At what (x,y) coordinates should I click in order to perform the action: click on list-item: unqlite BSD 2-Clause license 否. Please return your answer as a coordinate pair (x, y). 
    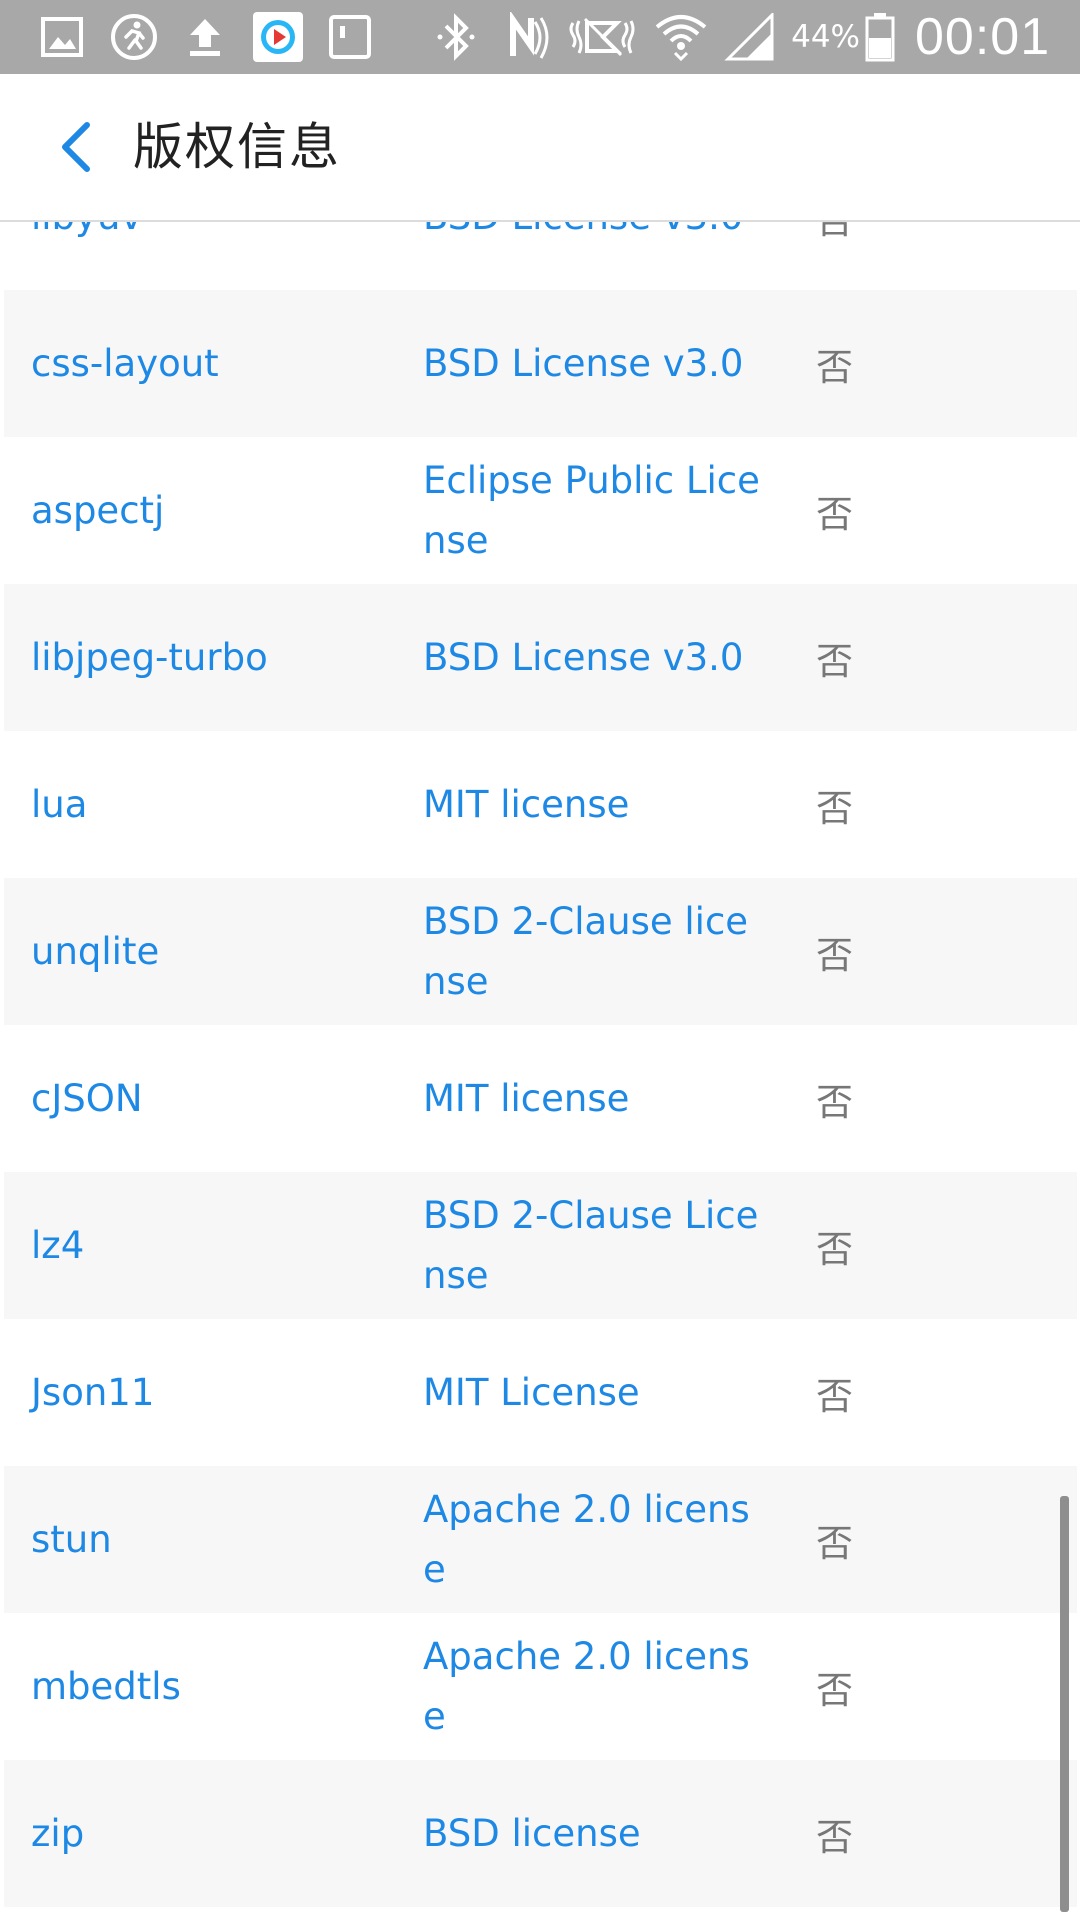
    Looking at the image, I should click on (540, 951).